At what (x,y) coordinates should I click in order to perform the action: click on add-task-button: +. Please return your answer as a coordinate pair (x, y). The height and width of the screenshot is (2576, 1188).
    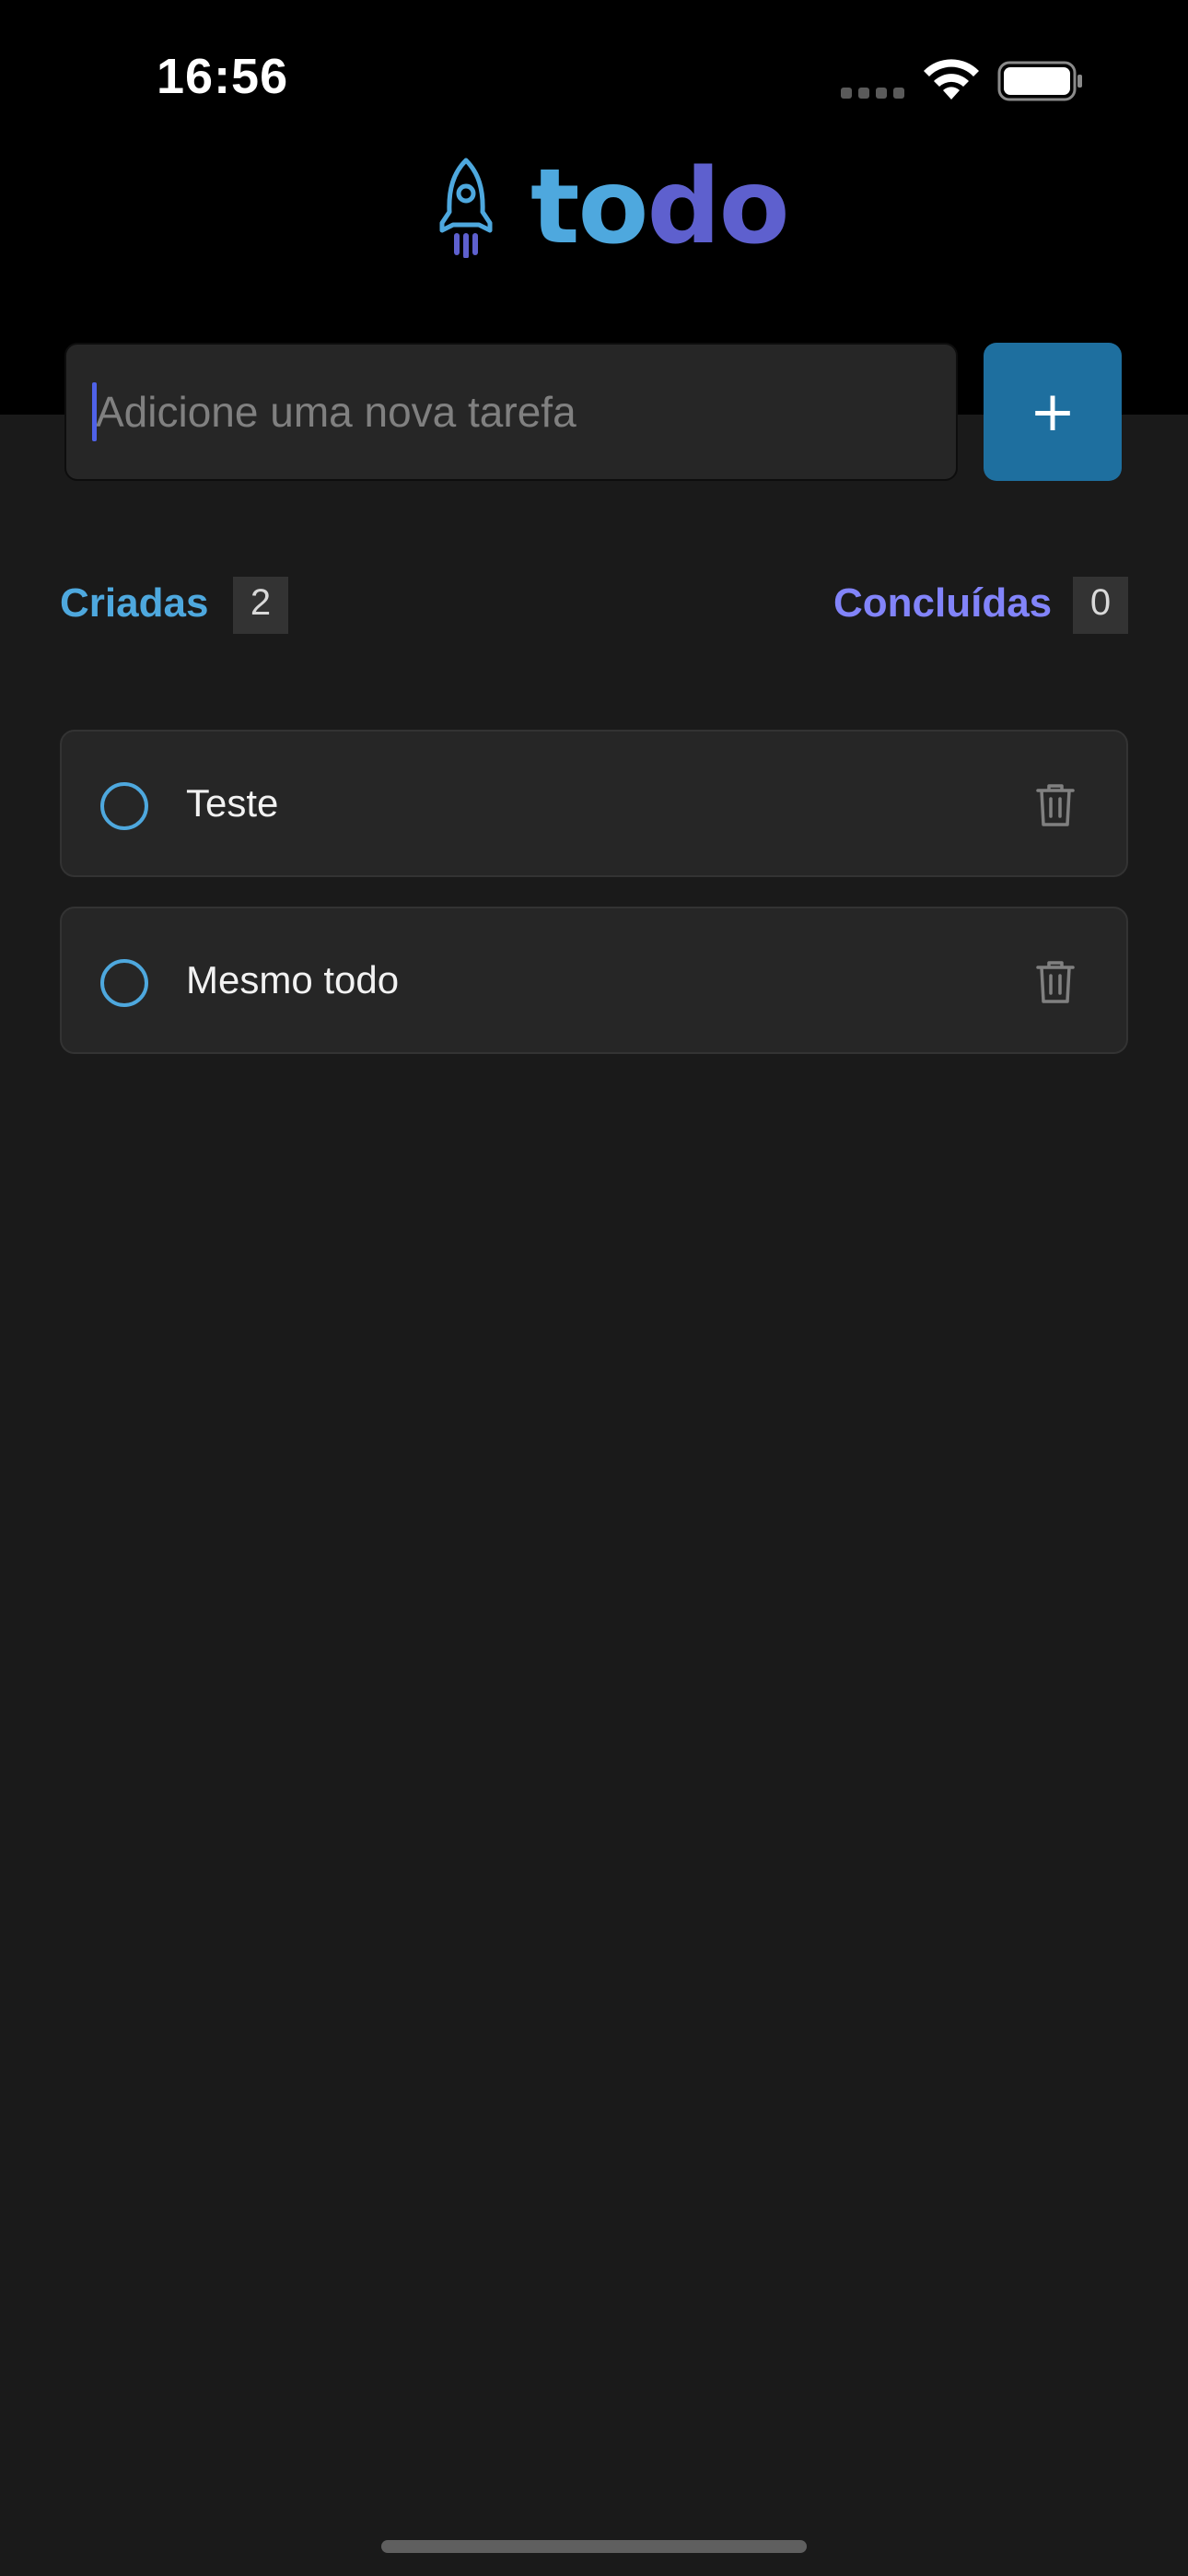
    Looking at the image, I should click on (1053, 412).